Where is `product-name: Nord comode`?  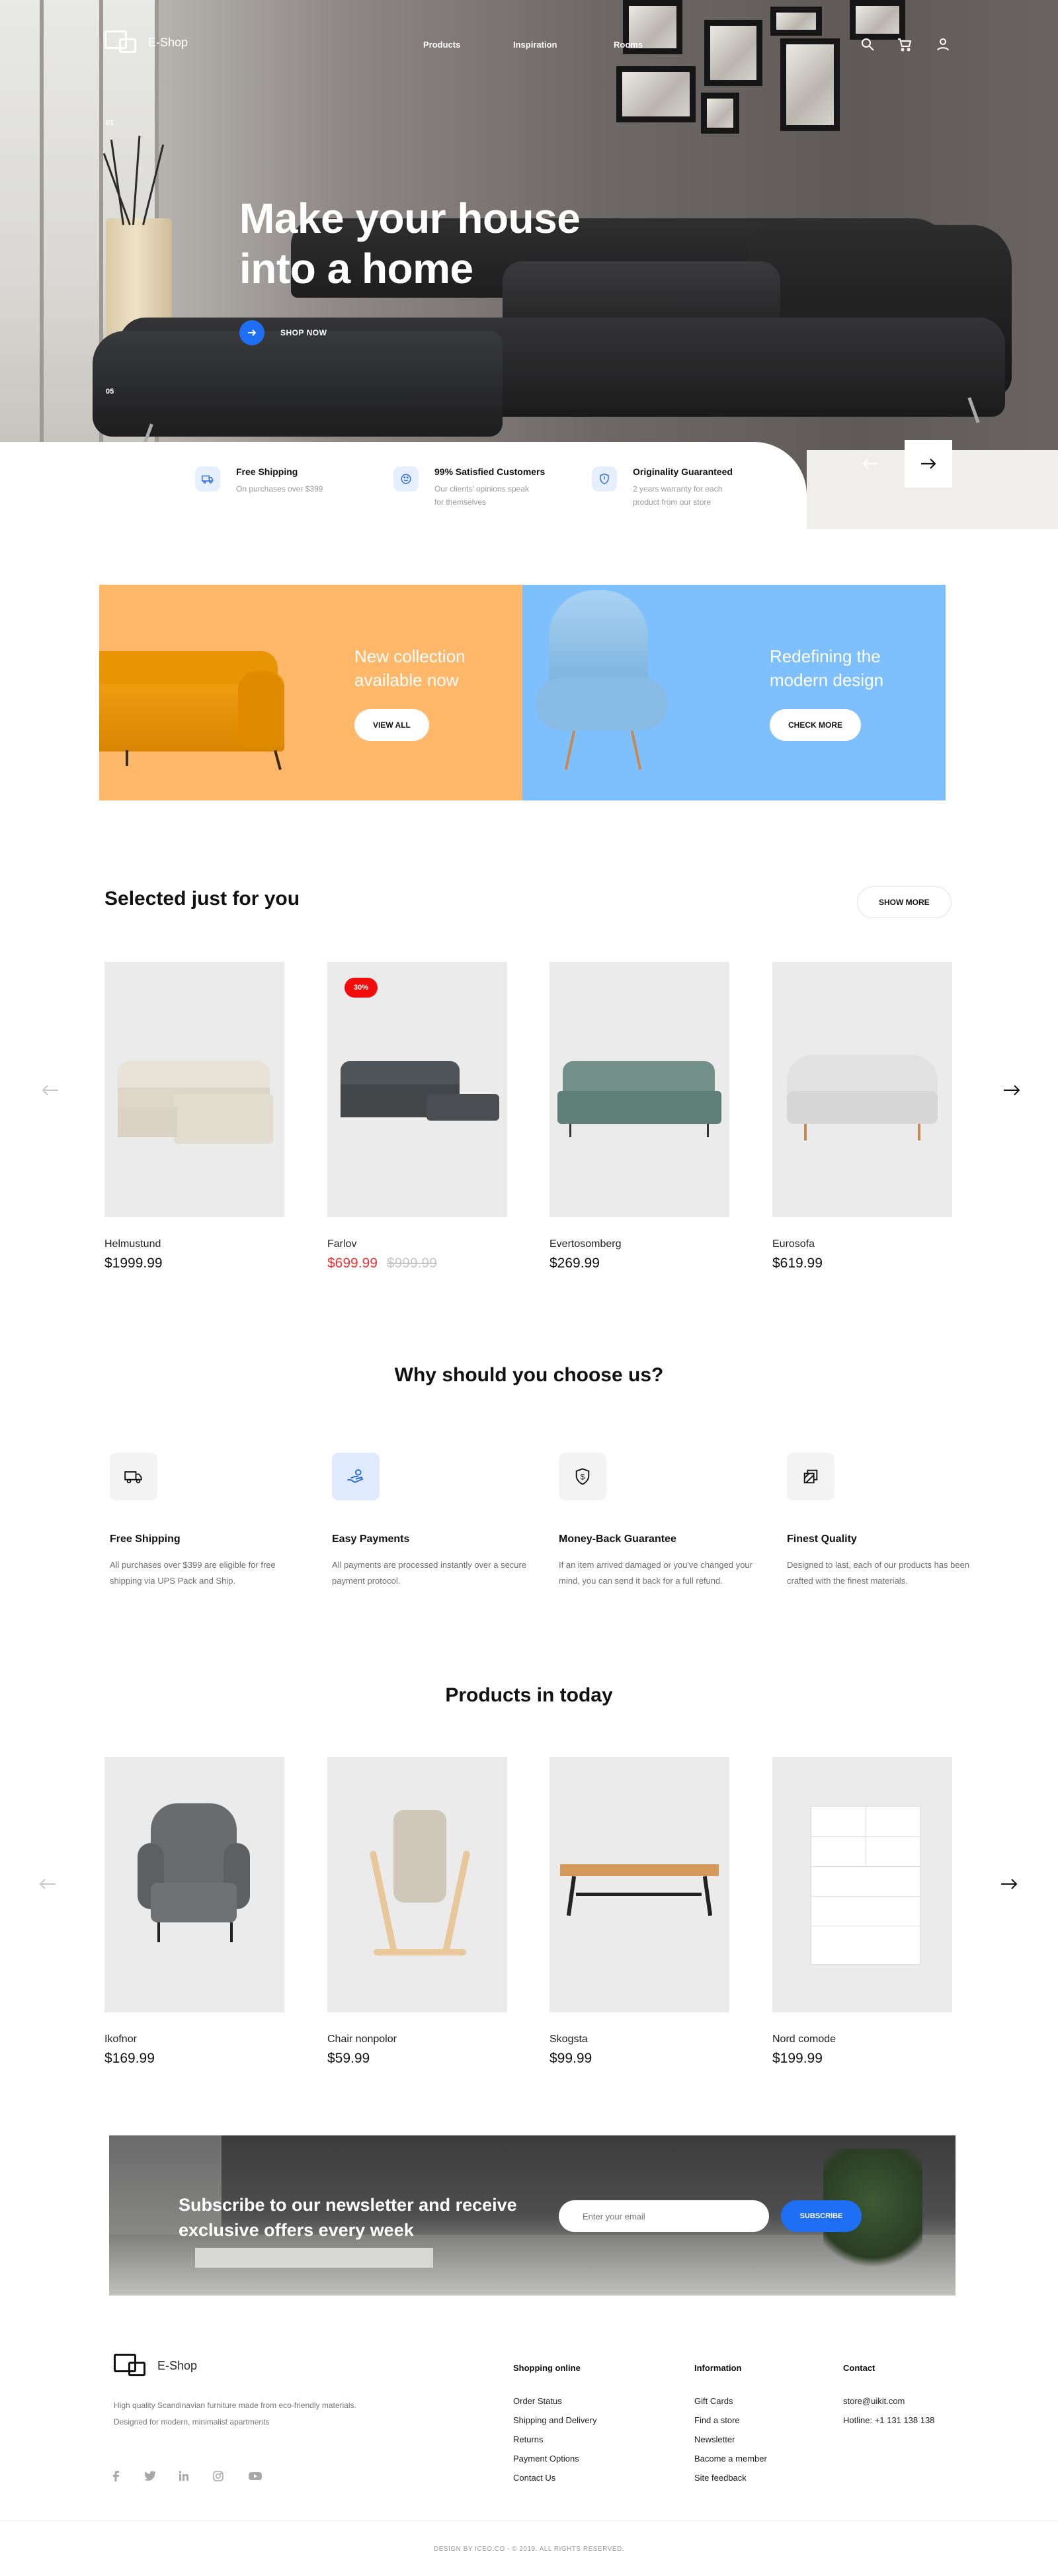 product-name: Nord comode is located at coordinates (804, 2040).